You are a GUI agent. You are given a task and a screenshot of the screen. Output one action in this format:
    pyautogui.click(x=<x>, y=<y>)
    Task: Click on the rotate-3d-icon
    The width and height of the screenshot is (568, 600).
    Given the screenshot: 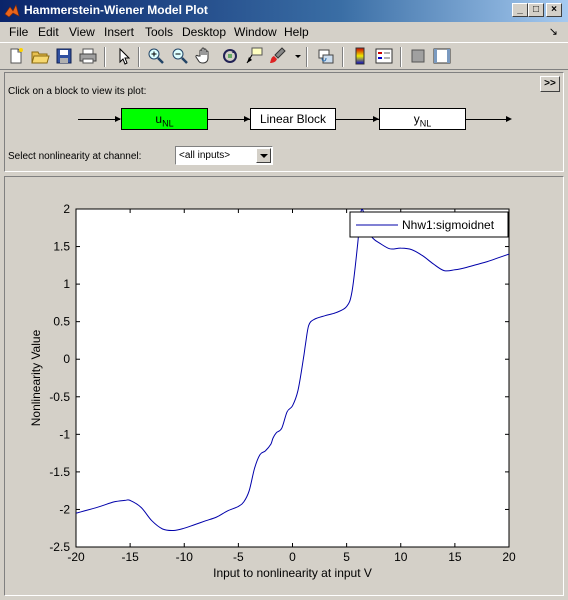 What is the action you would take?
    pyautogui.click(x=230, y=56)
    